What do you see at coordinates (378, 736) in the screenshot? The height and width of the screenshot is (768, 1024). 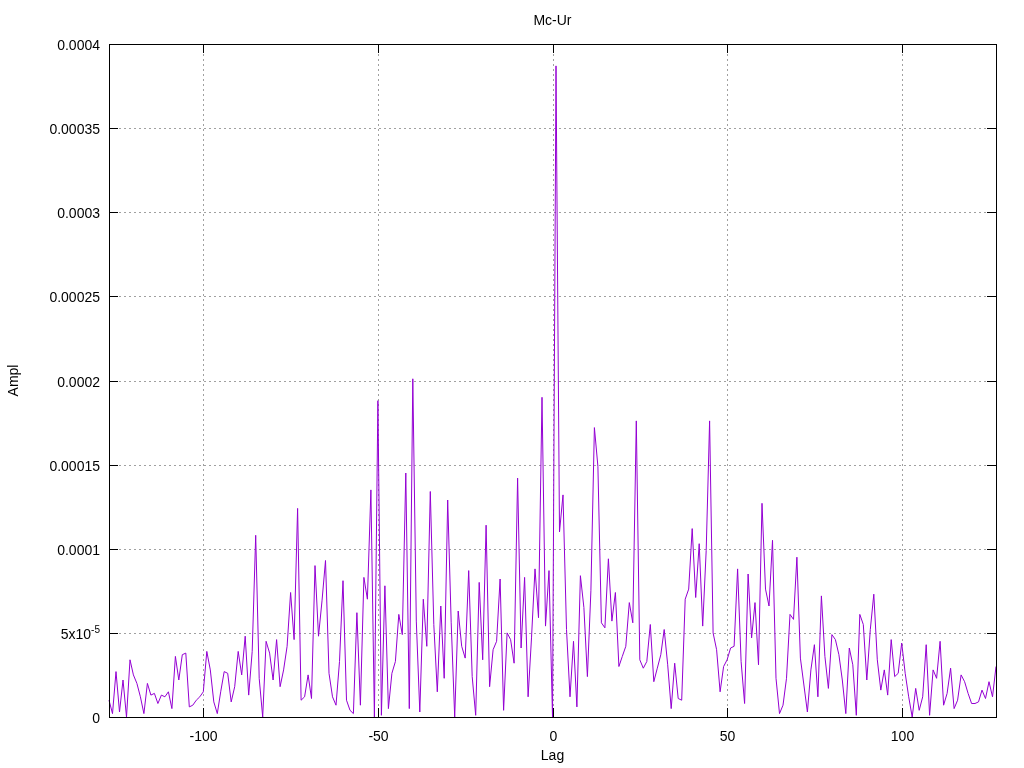 I see `tick-label: -50` at bounding box center [378, 736].